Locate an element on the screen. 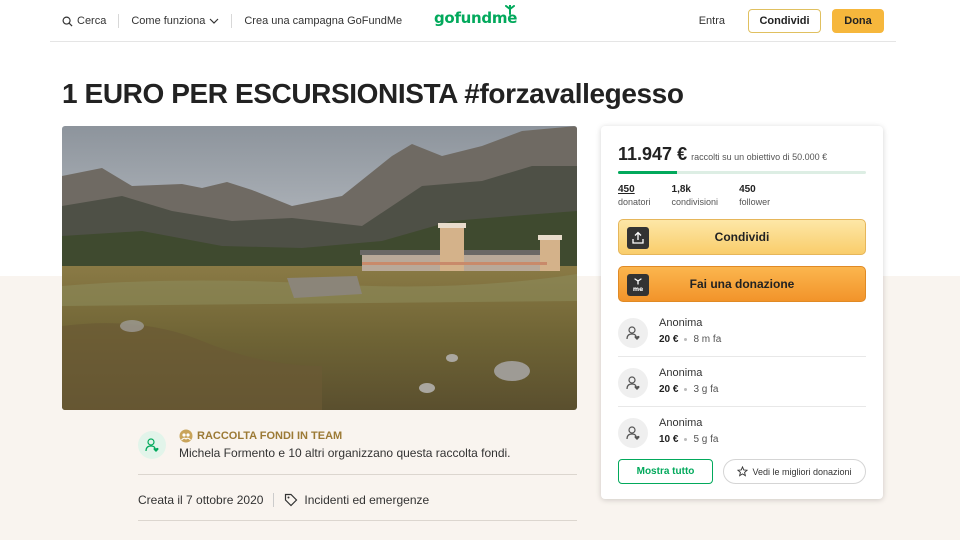 Image resolution: width=960 pixels, height=540 pixels. share-label: Condividi is located at coordinates (742, 237).